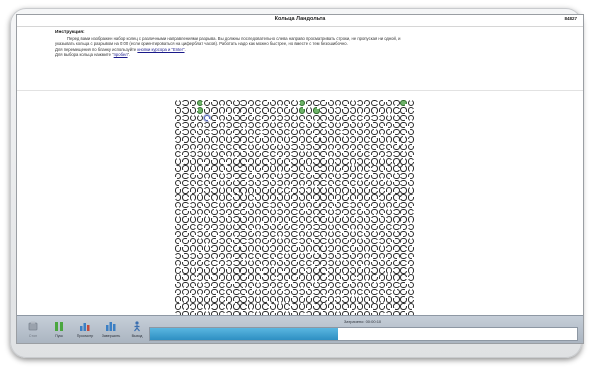  What do you see at coordinates (121, 54) in the screenshot?
I see `space-key-link: пробел` at bounding box center [121, 54].